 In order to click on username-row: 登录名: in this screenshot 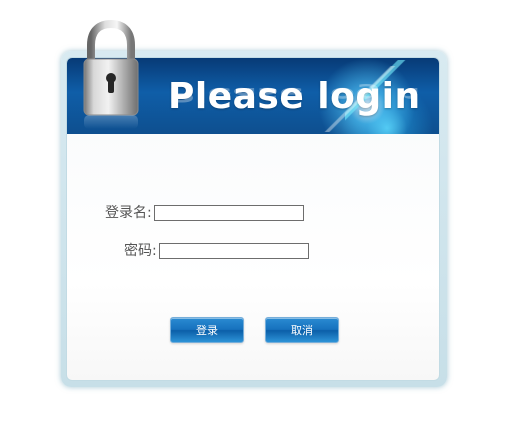, I will do `click(204, 213)`.